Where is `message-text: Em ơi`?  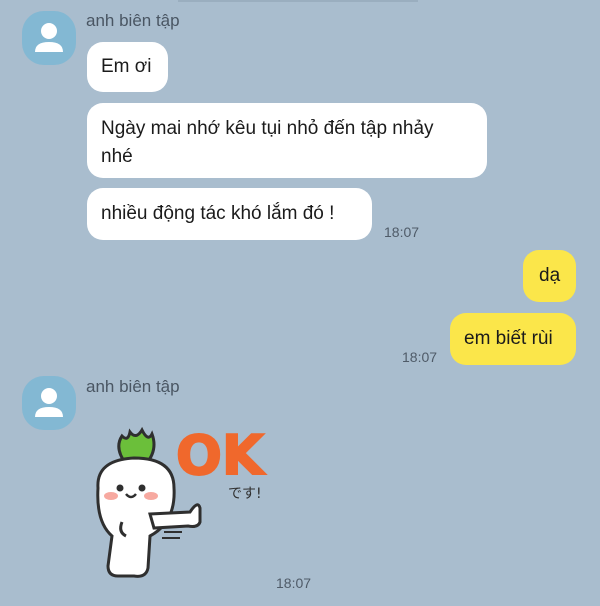
message-text: Em ơi is located at coordinates (126, 66).